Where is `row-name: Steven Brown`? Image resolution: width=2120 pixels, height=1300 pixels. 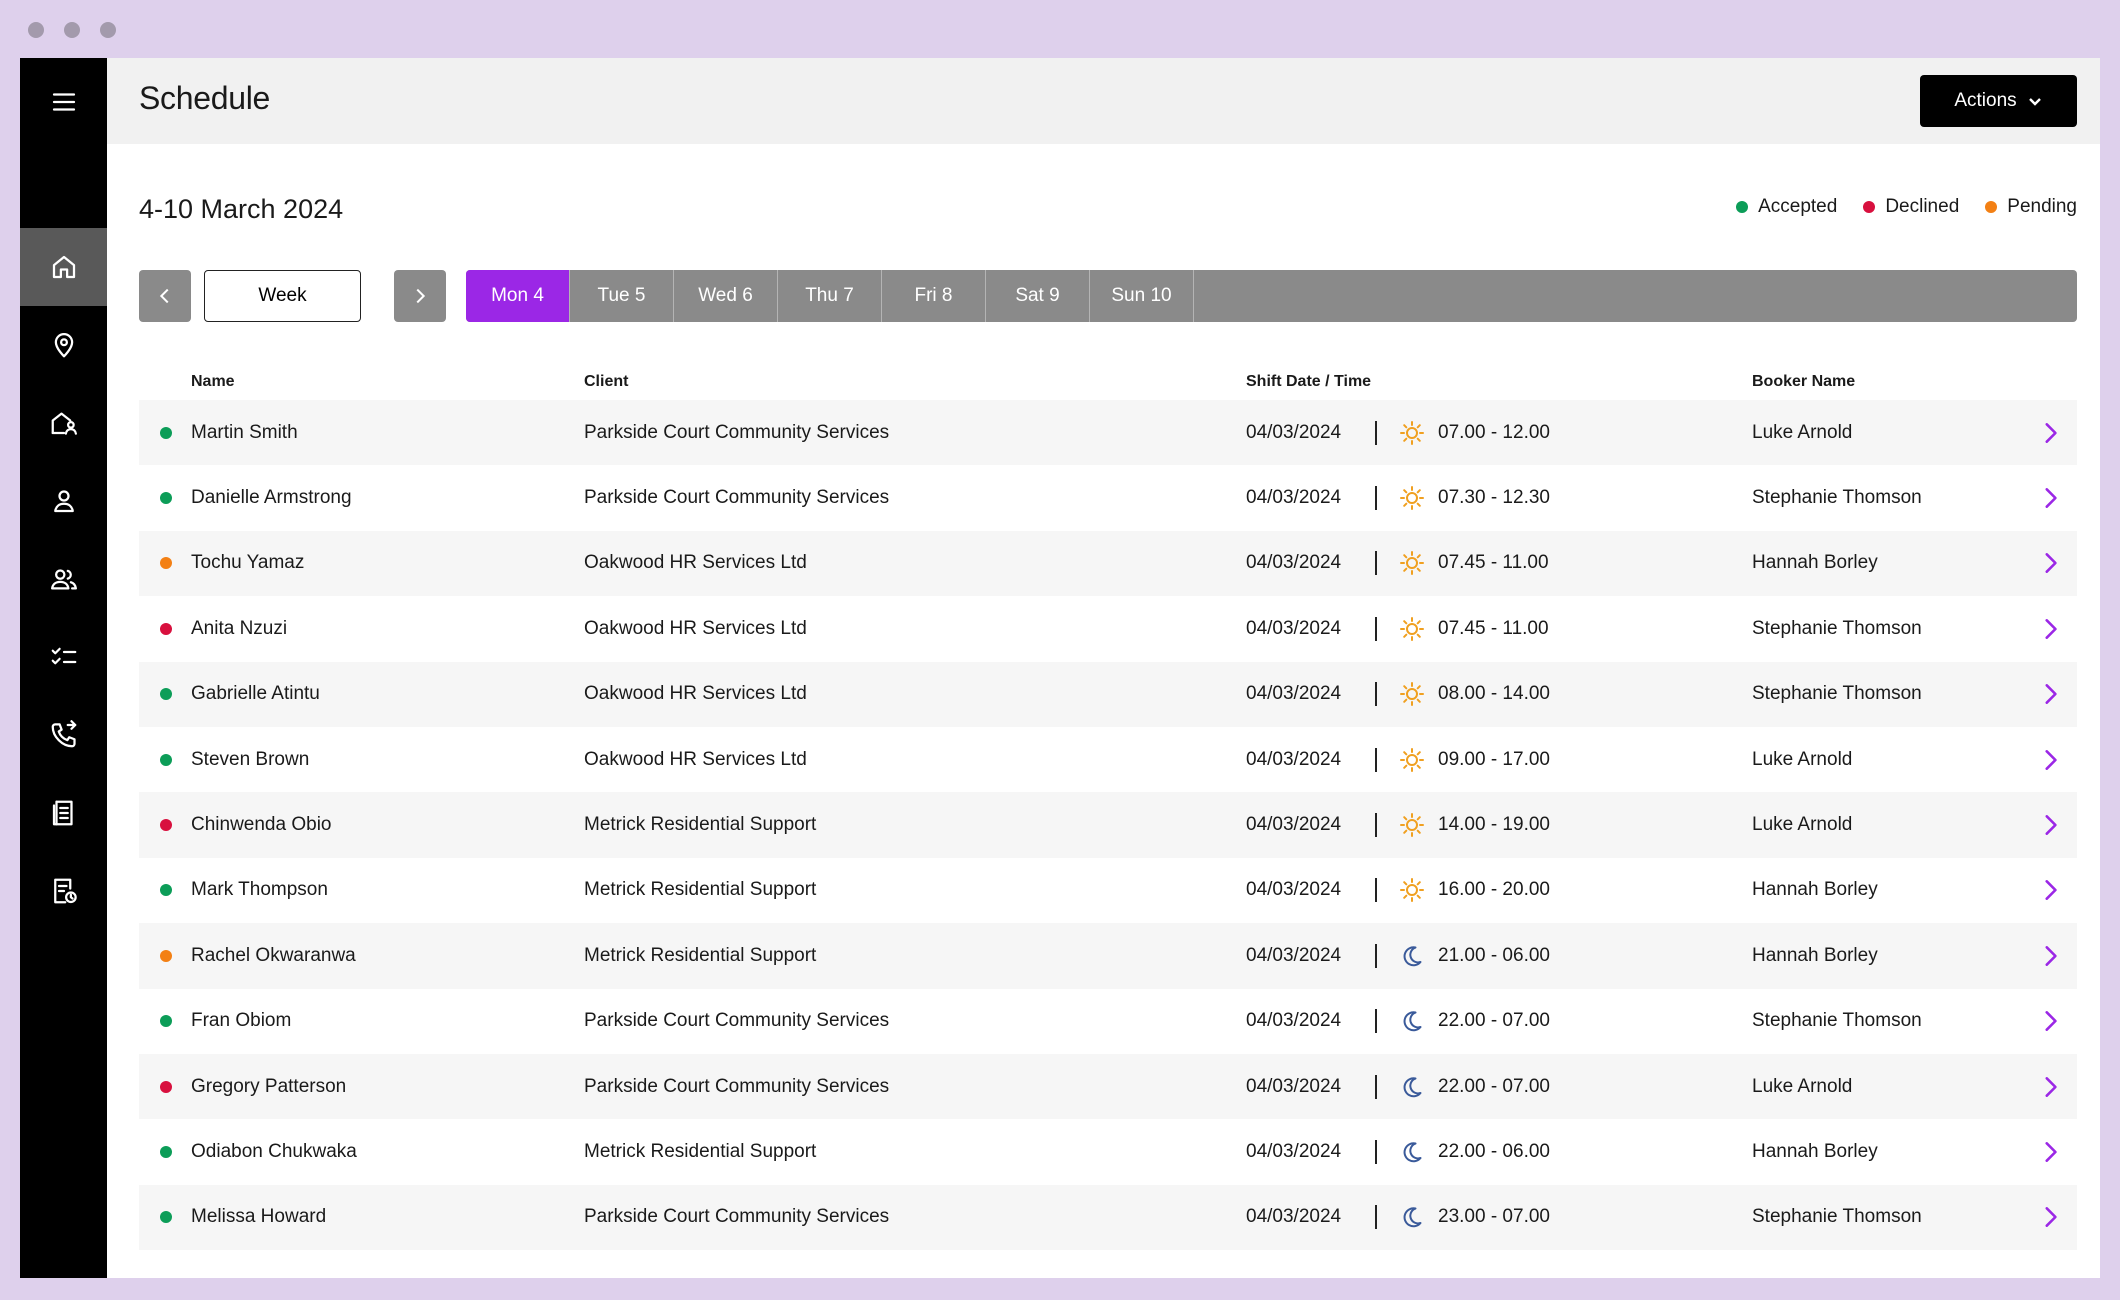
row-name: Steven Brown is located at coordinates (250, 759).